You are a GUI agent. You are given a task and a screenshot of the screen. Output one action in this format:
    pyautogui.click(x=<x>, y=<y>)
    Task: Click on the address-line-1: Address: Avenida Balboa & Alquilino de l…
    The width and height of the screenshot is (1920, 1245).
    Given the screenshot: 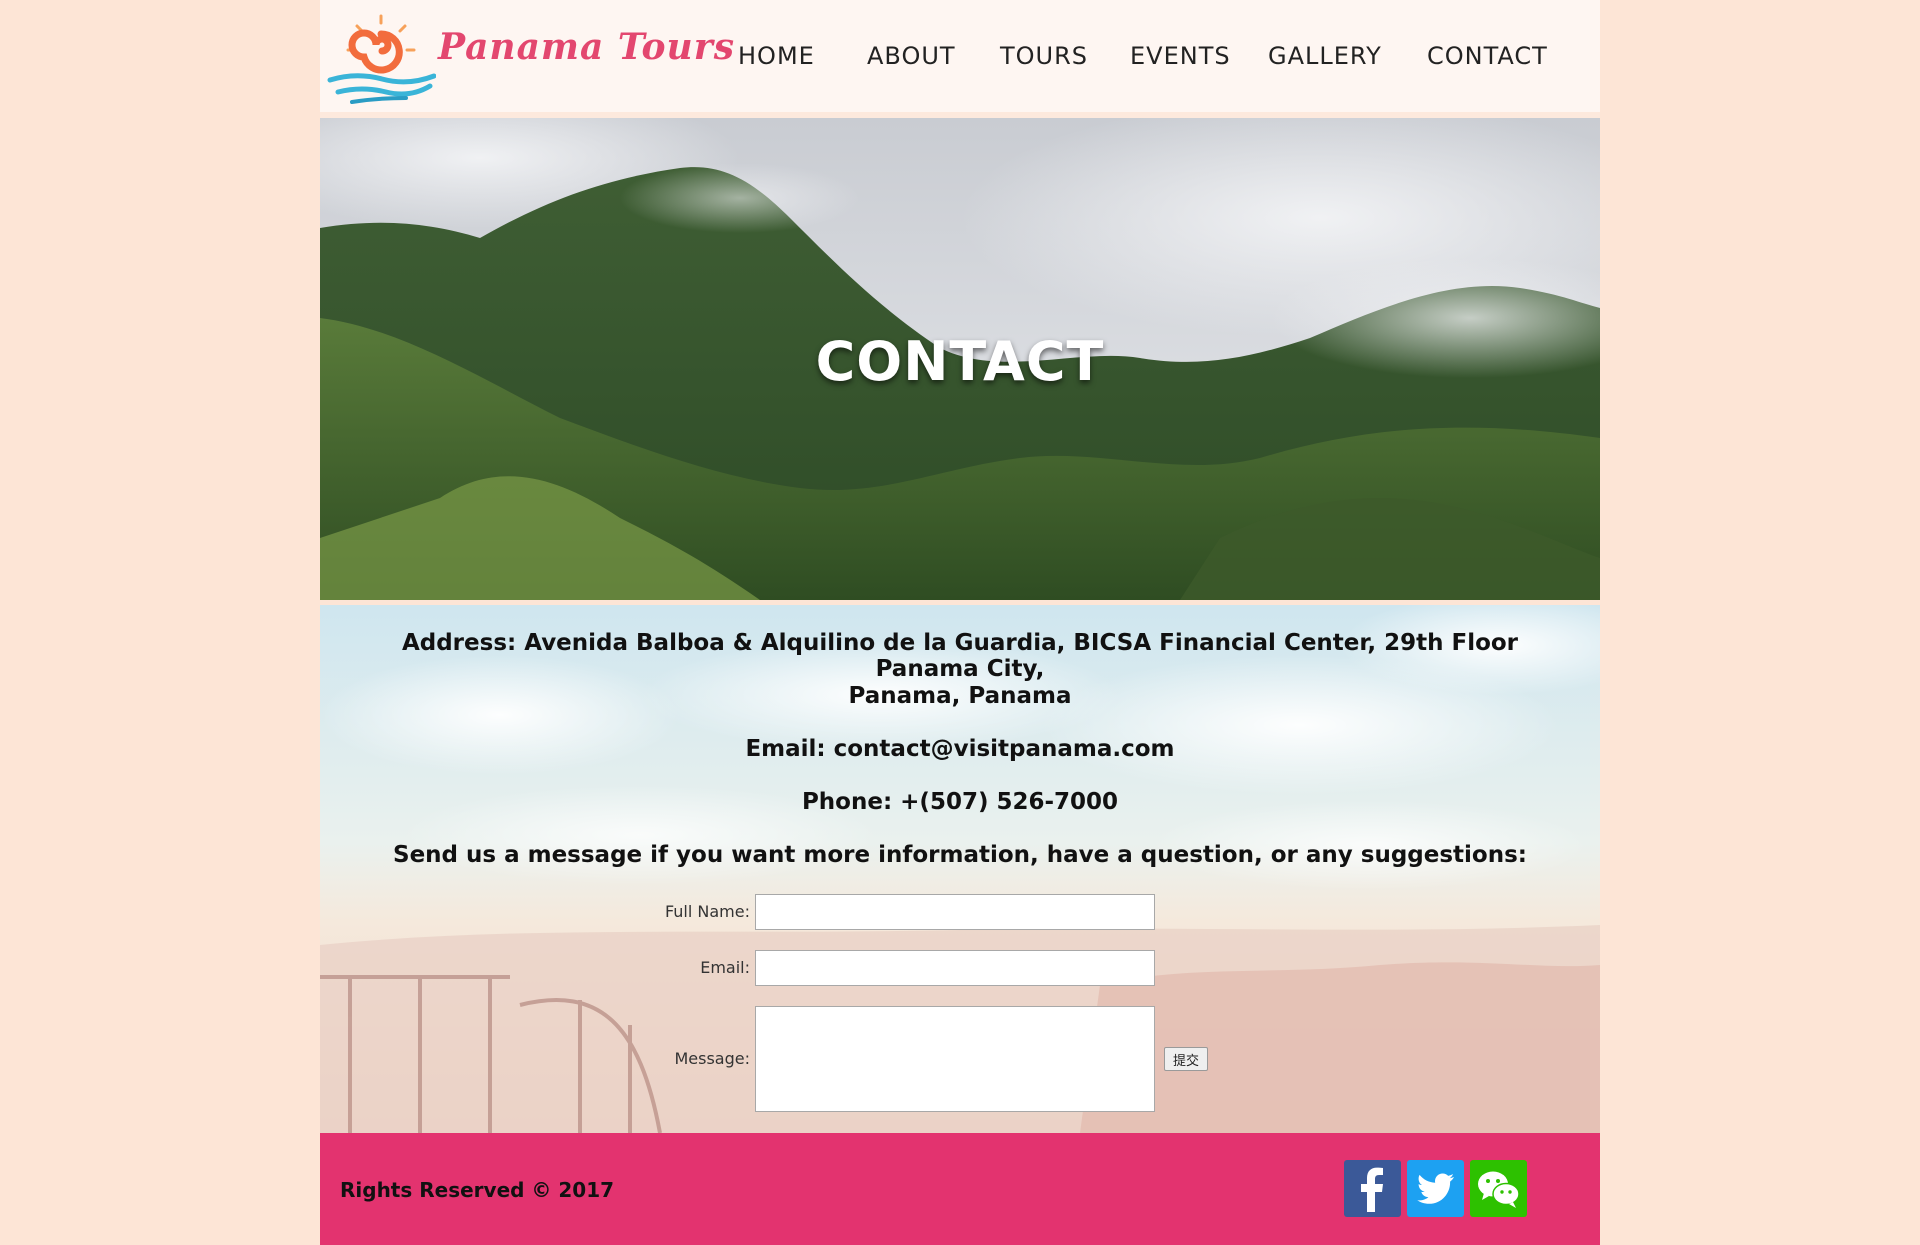 What is the action you would take?
    pyautogui.click(x=960, y=656)
    